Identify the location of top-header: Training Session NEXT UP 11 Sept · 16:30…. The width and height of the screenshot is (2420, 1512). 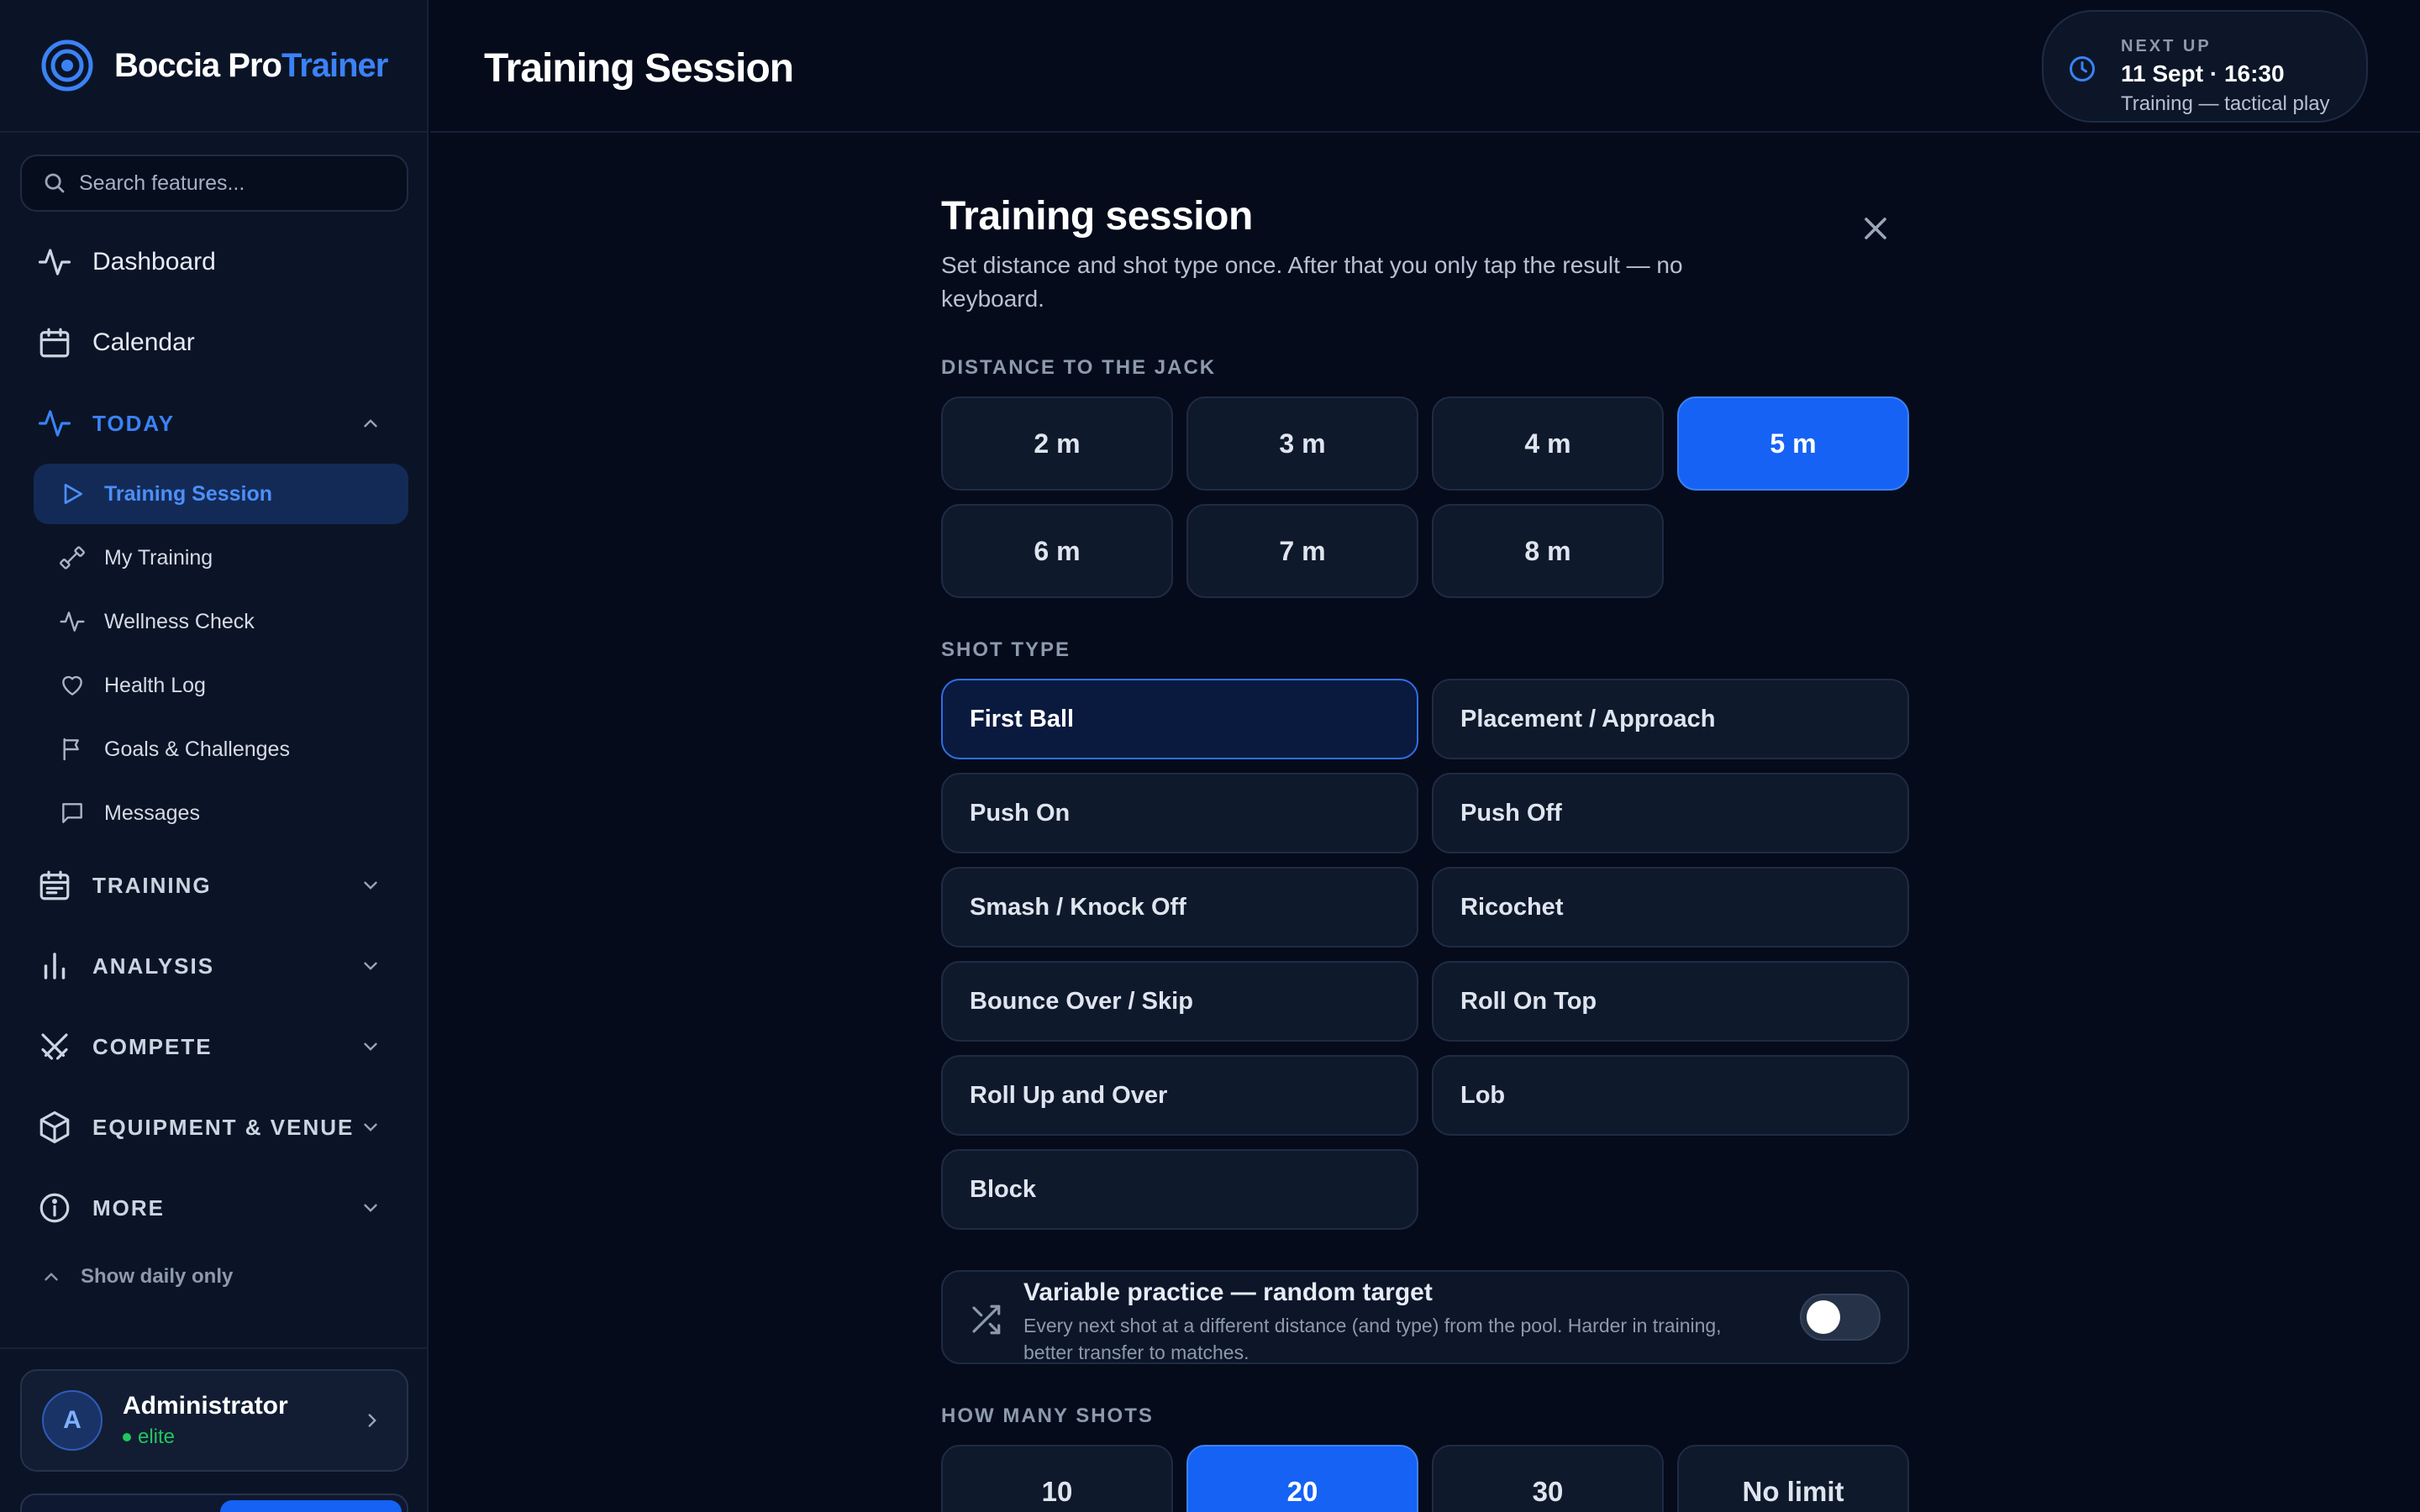
(1425, 66).